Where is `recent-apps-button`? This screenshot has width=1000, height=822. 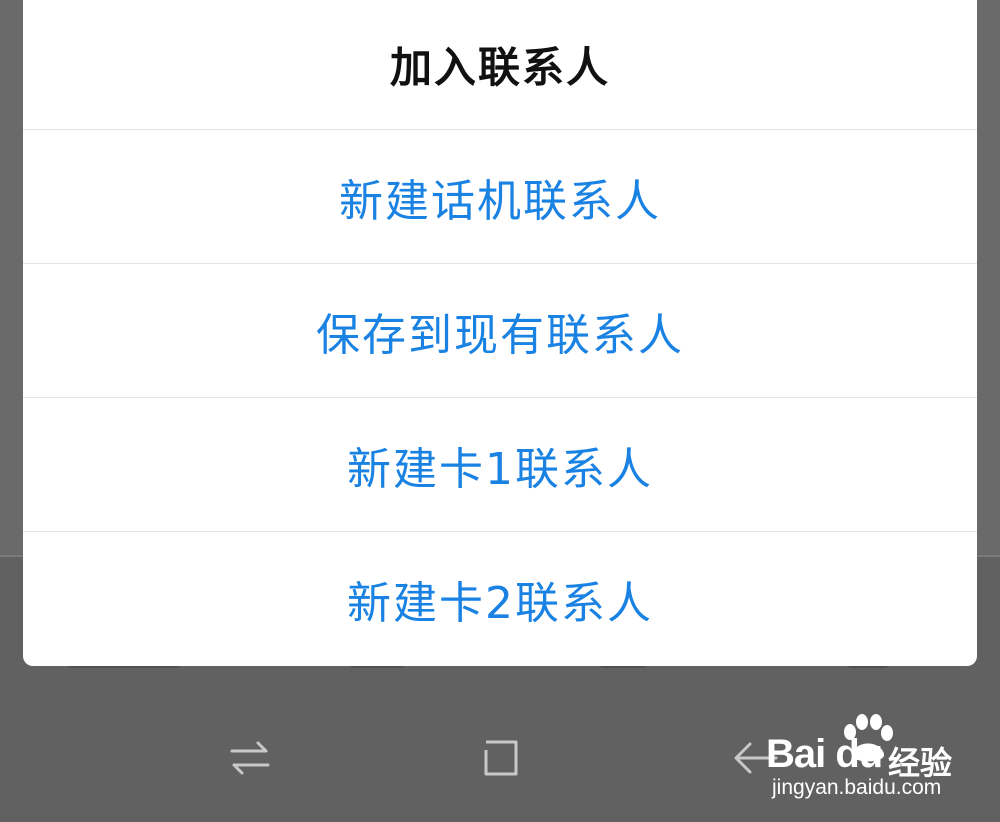
recent-apps-button is located at coordinates (250, 758).